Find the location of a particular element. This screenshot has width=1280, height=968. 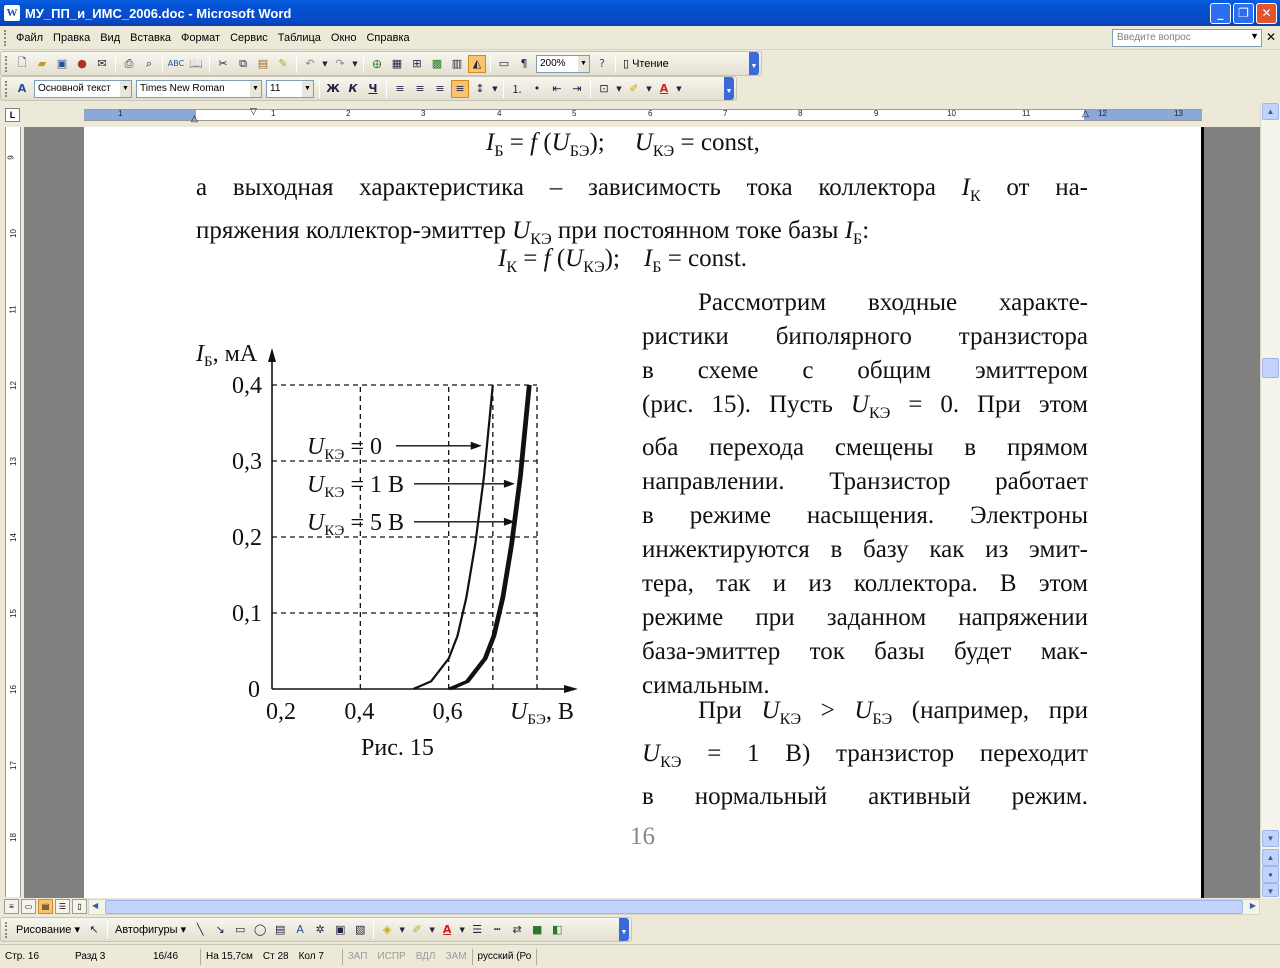

open-folder-icon: ▰ is located at coordinates (42, 64).